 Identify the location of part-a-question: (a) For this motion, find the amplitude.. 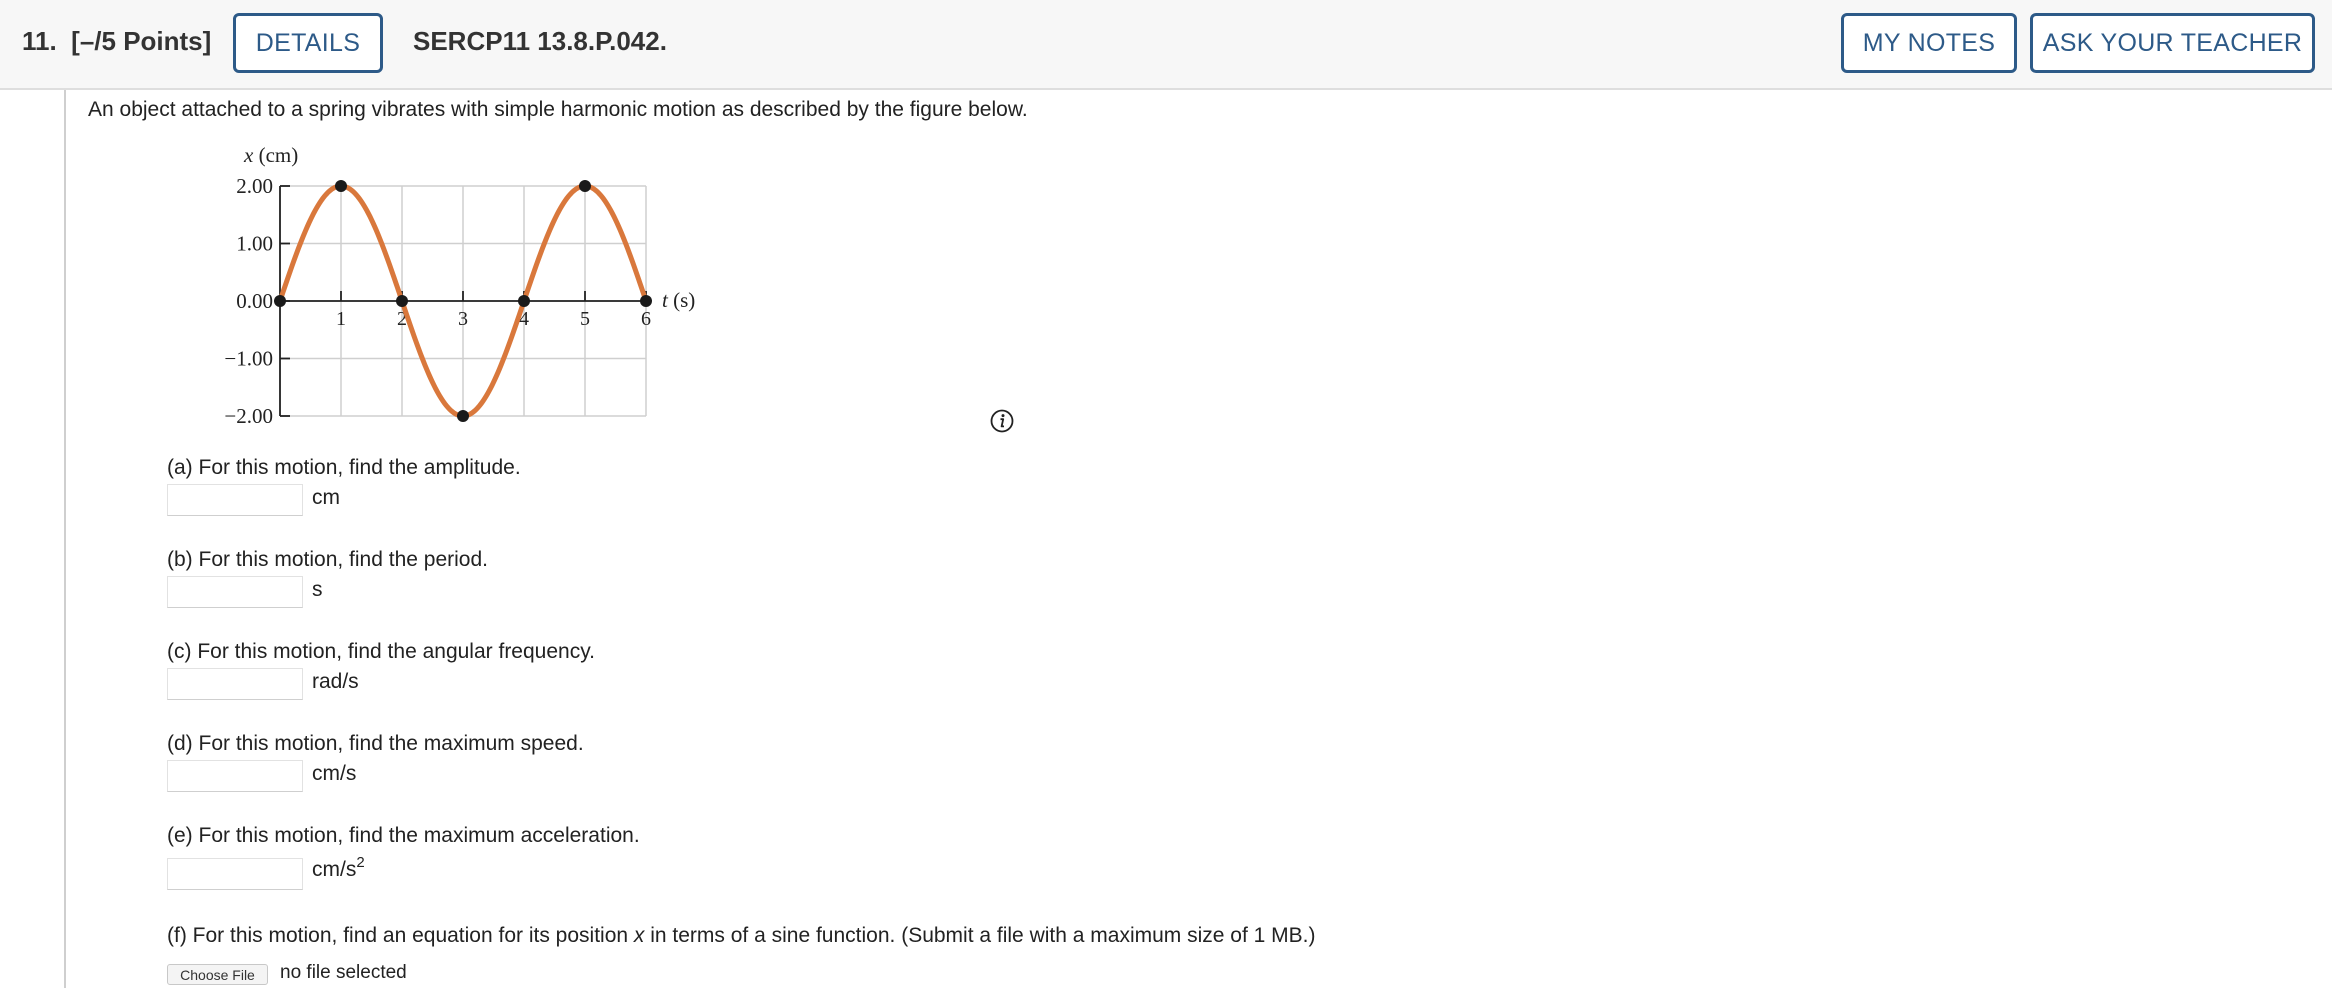
(344, 467).